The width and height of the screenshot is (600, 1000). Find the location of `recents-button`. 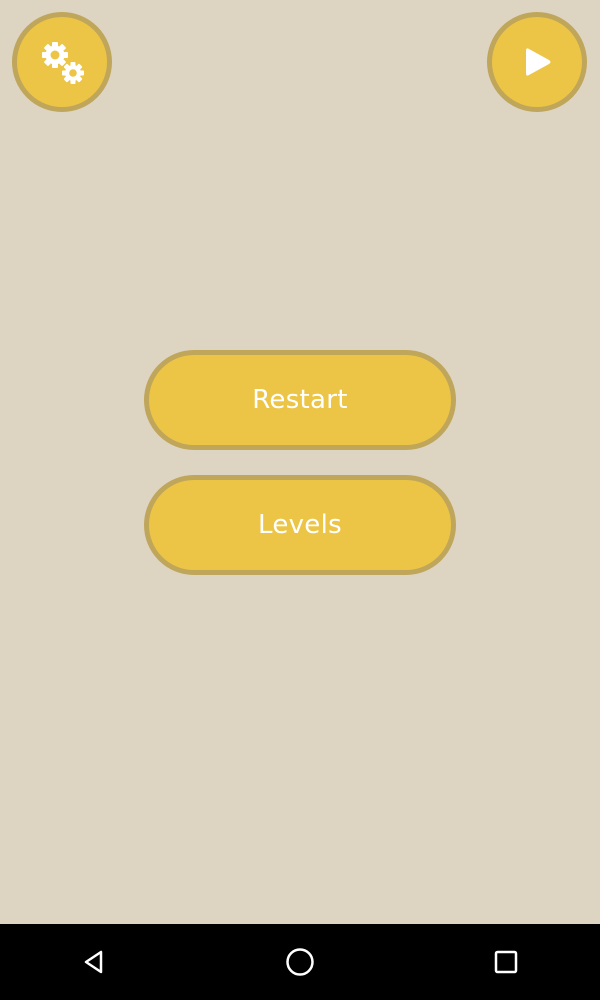

recents-button is located at coordinates (506, 962).